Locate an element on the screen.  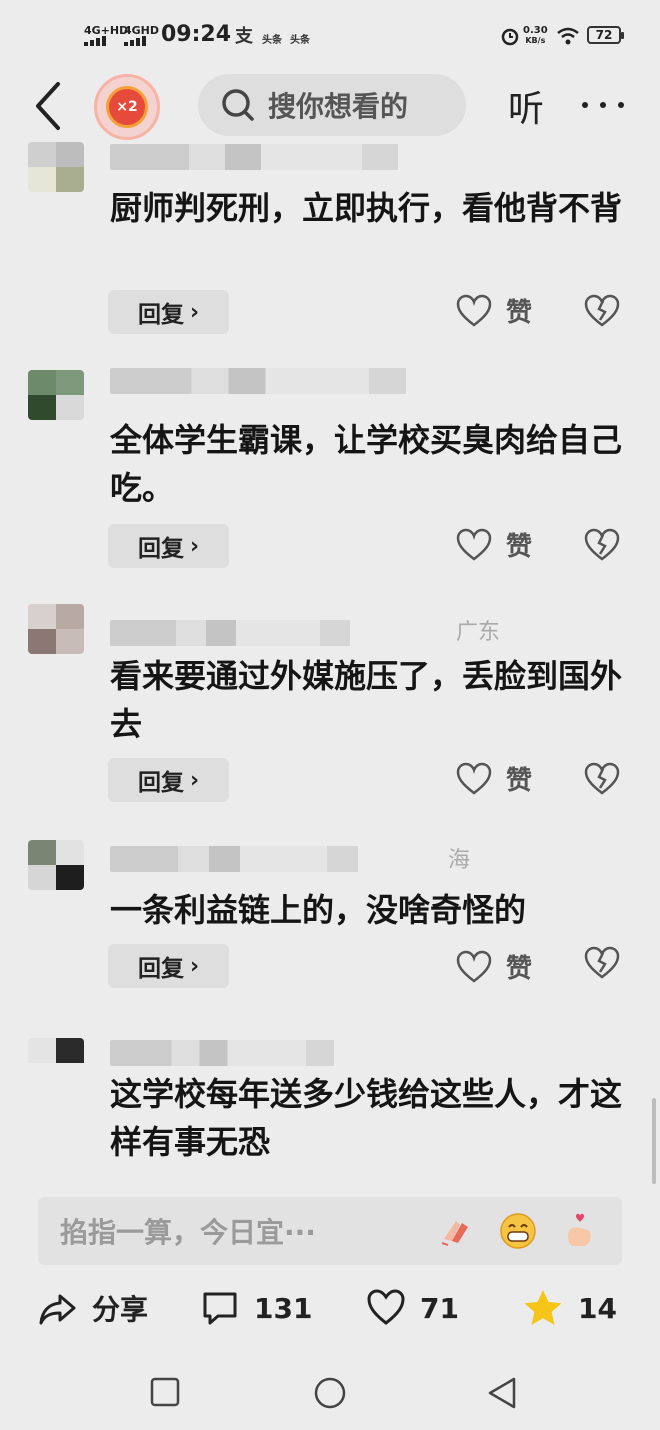
grin-emoji-icon is located at coordinates (518, 1231).